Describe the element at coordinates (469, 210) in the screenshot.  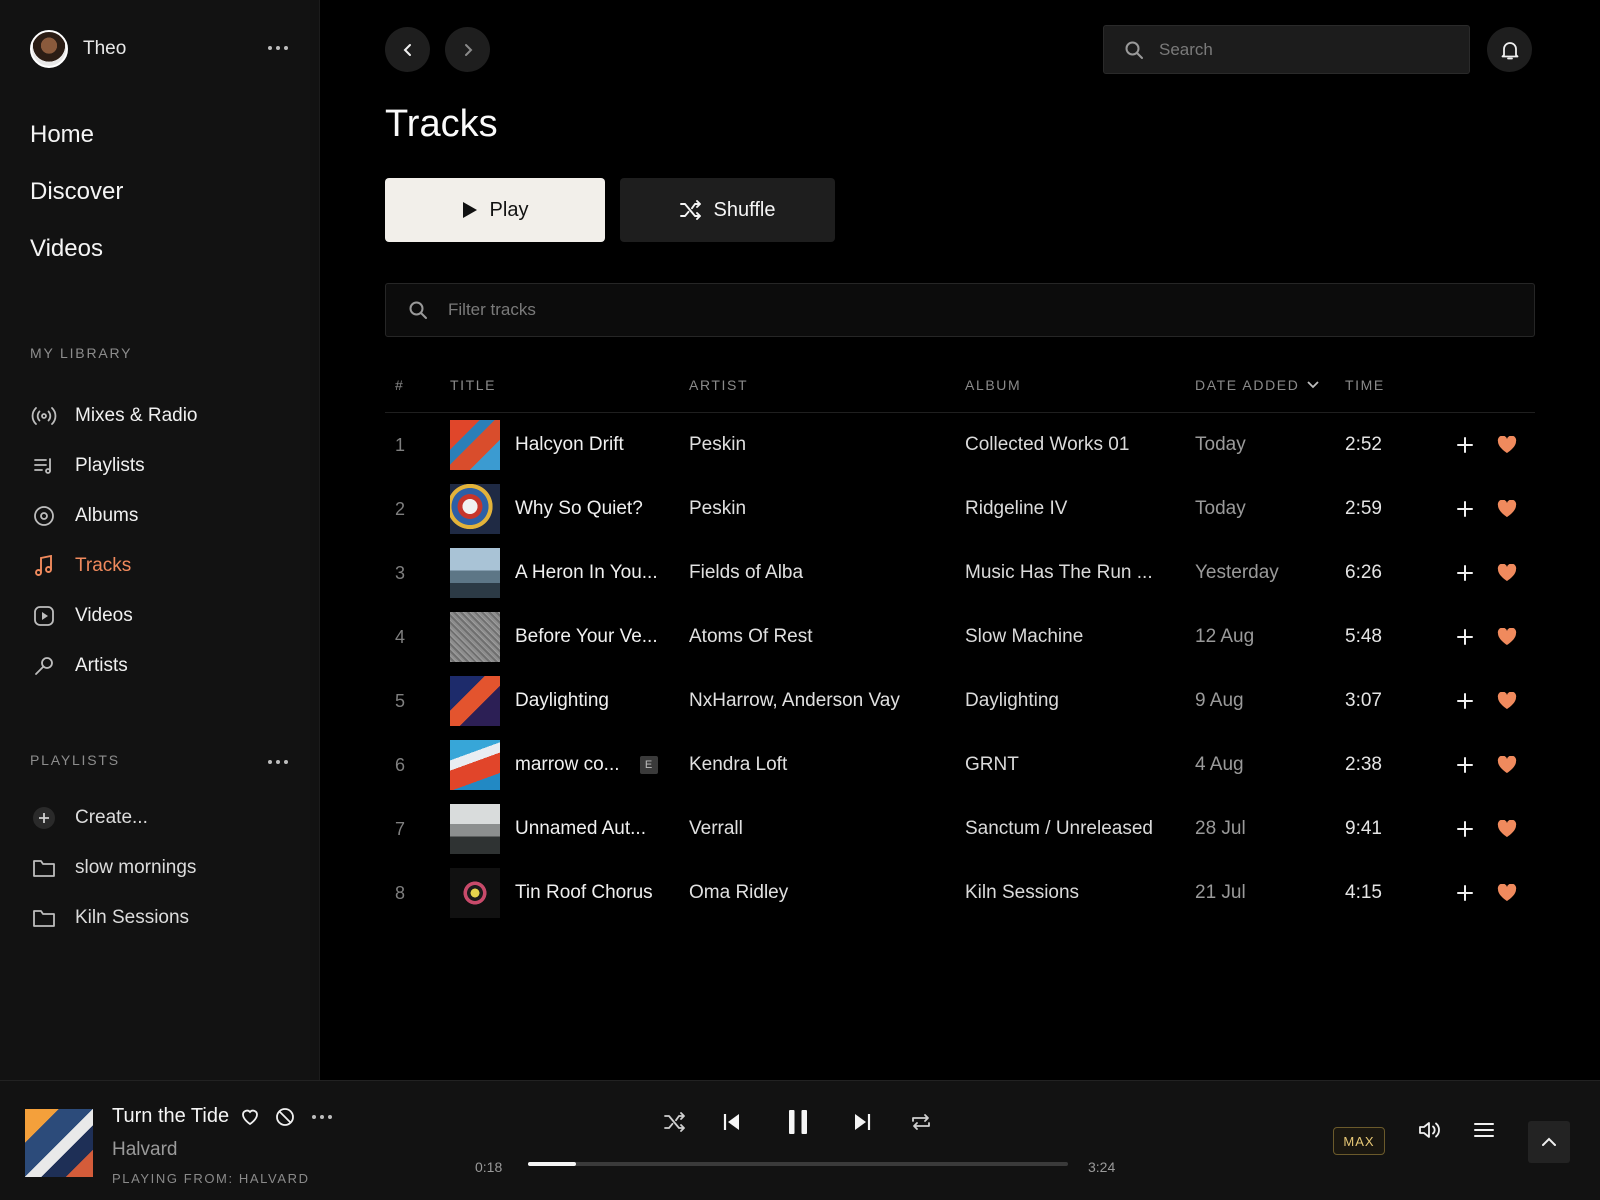
I see `play-icon` at that location.